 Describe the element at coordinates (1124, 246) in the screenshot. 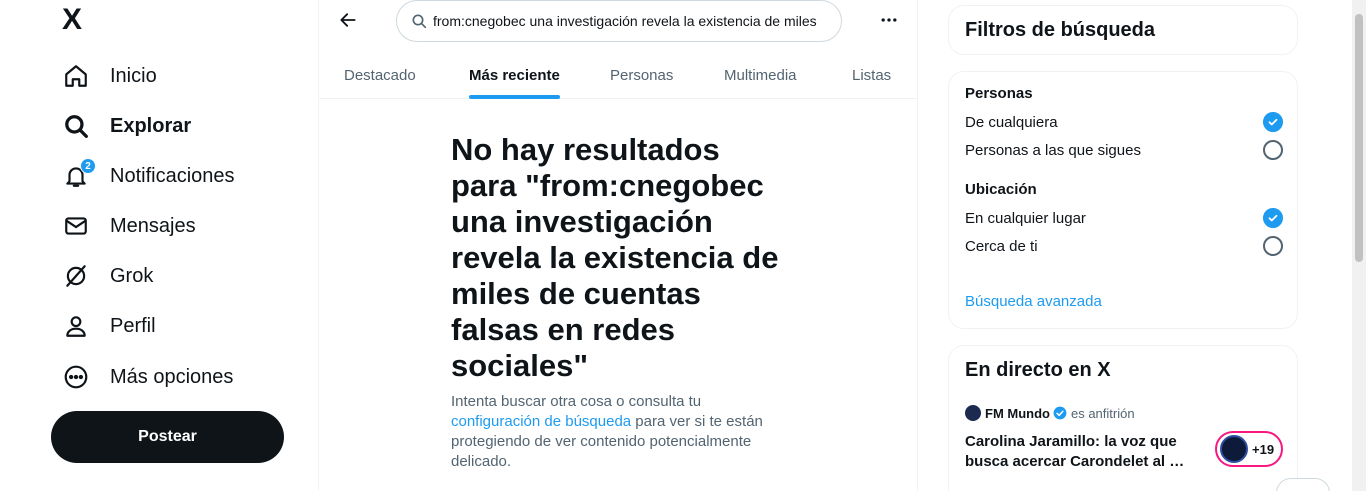

I see `filter-option-near-you: Cerca de ti` at that location.